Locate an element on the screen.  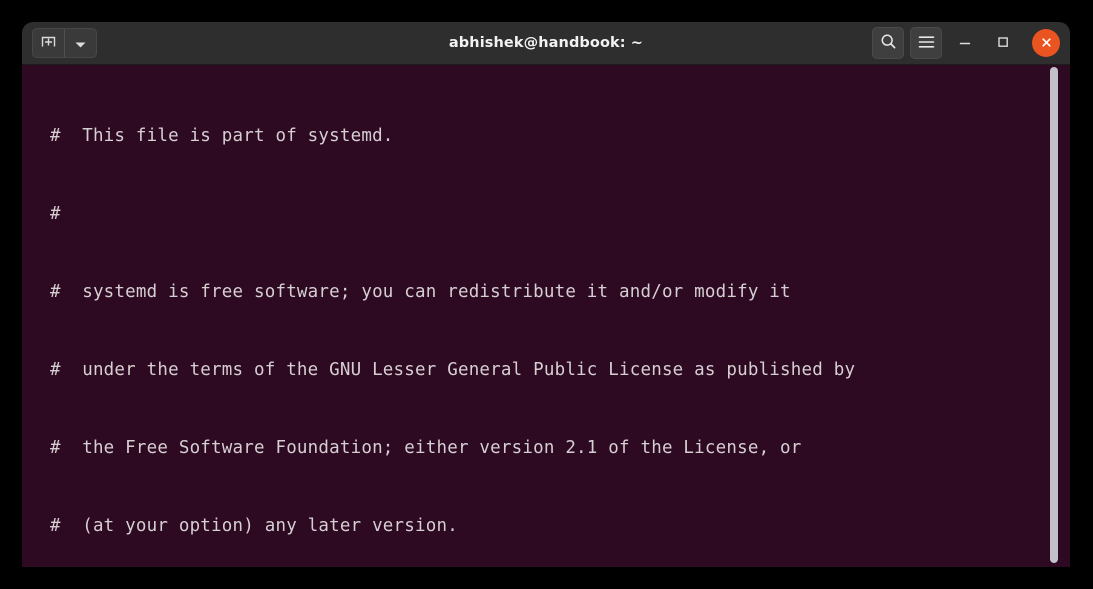
main-menu-button is located at coordinates (926, 43).